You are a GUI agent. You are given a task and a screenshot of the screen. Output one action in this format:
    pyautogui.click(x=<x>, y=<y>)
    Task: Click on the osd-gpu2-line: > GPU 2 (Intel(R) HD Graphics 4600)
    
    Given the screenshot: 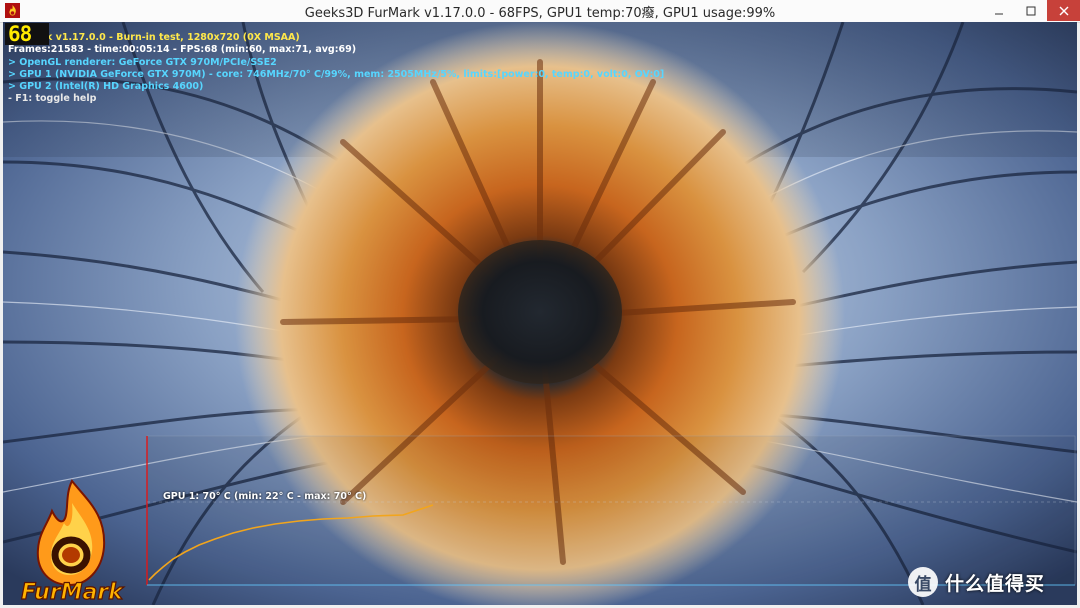 What is the action you would take?
    pyautogui.click(x=106, y=87)
    